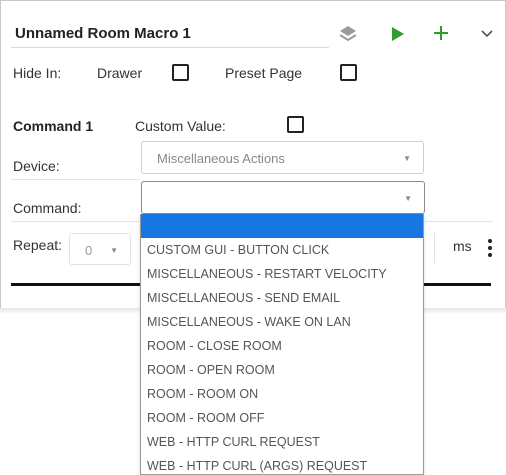  I want to click on command-underline-right, so click(459, 221).